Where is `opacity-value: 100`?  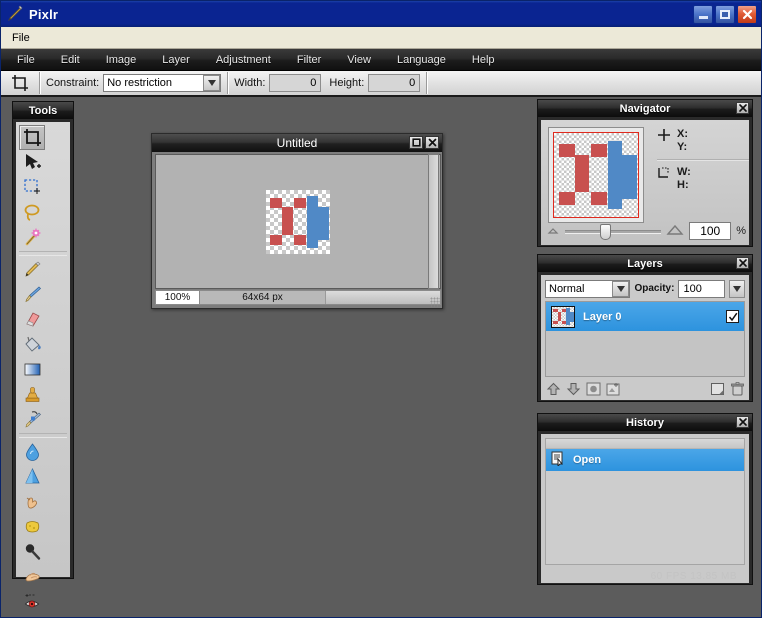 opacity-value: 100 is located at coordinates (692, 288).